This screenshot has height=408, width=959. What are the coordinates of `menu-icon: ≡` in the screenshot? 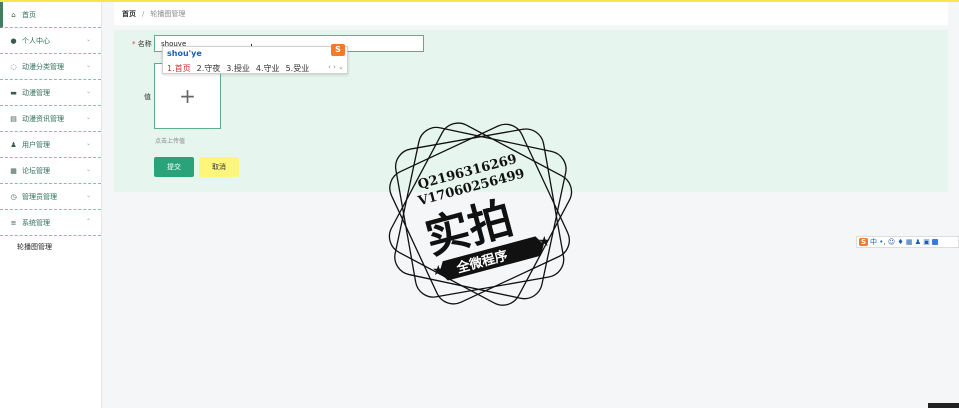 It's located at (13, 222).